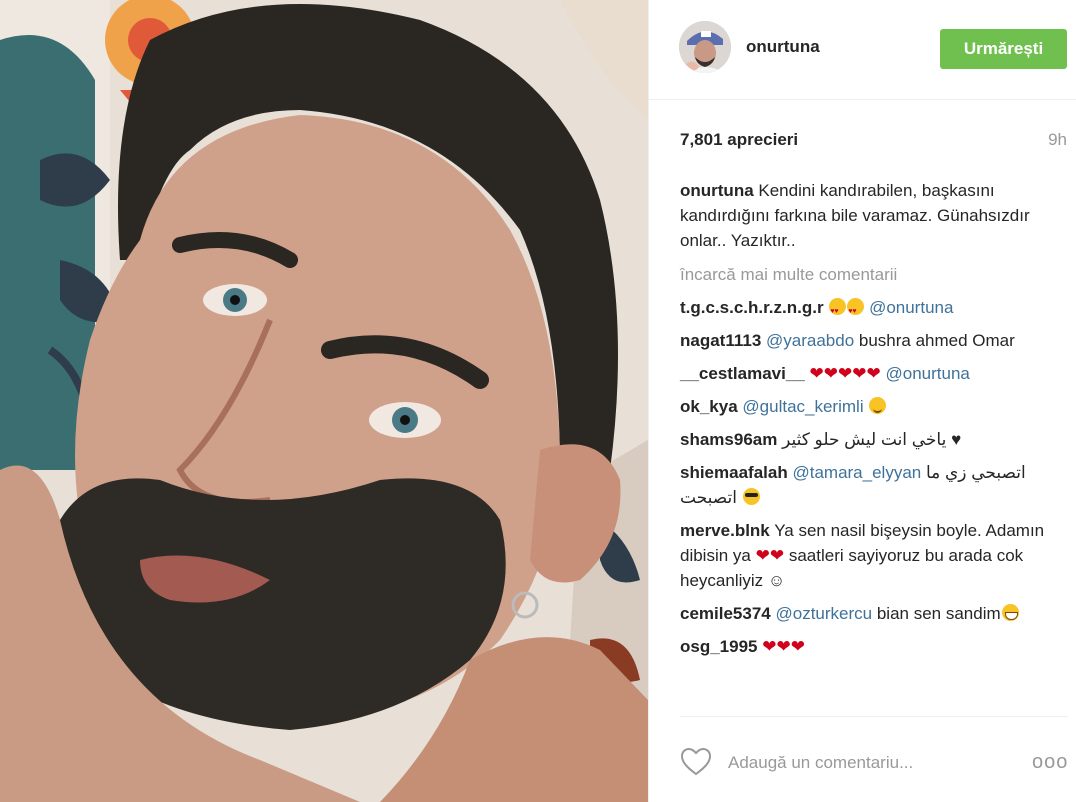  Describe the element at coordinates (783, 47) in the screenshot. I see `author-username: onurtuna` at that location.